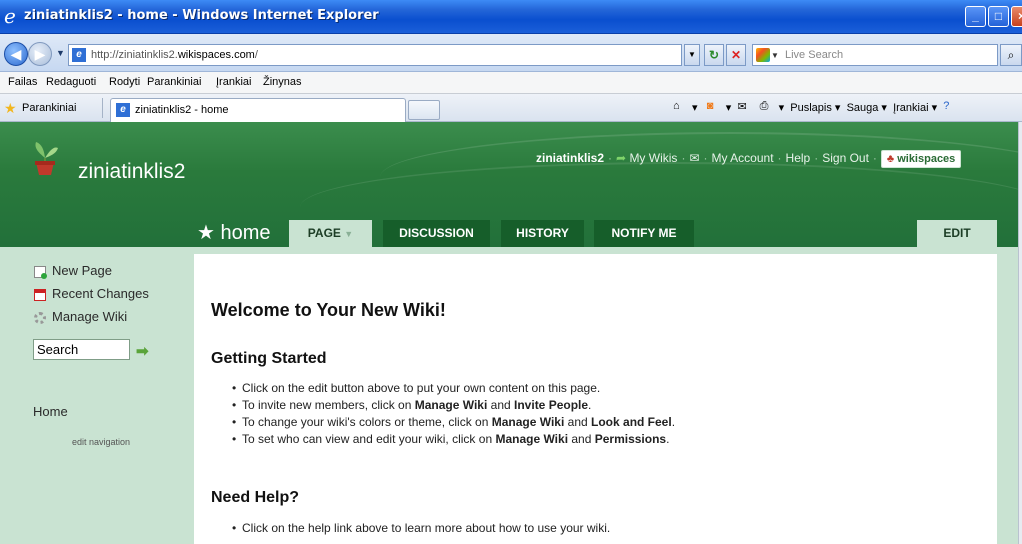  I want to click on search-provider-dropdown-icon: ▼, so click(775, 55).